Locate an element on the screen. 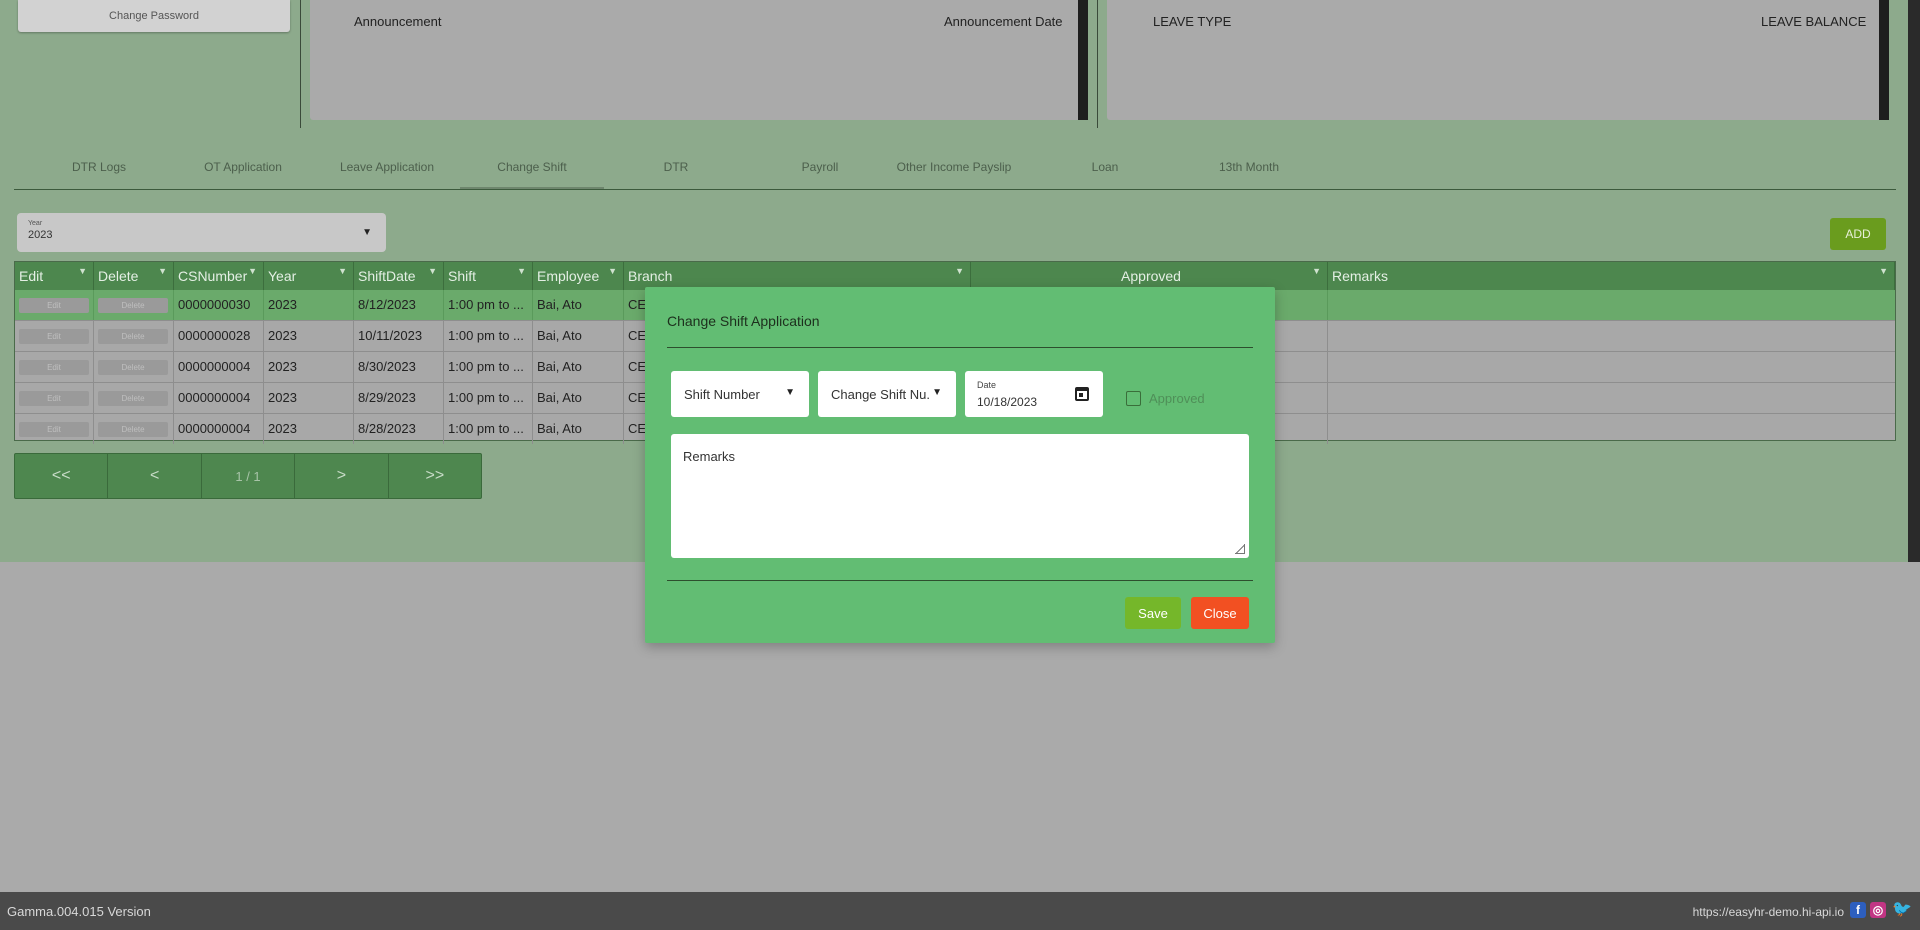 This screenshot has height=930, width=1920. tab-other-income-payslip: Other Income Payslip is located at coordinates (954, 167).